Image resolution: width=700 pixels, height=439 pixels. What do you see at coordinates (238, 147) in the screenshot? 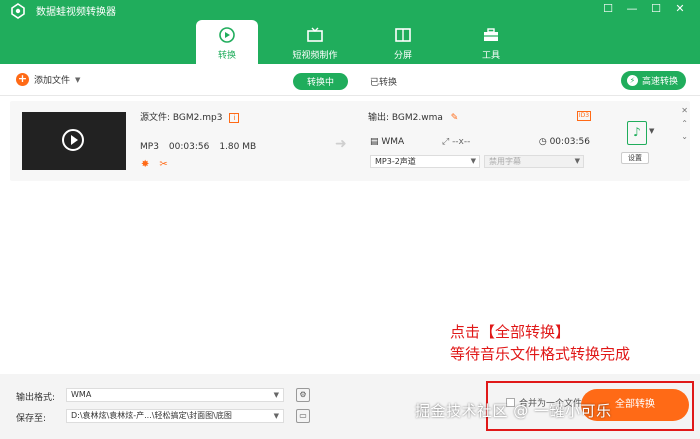
I see `source-size: 1.80 MB` at bounding box center [238, 147].